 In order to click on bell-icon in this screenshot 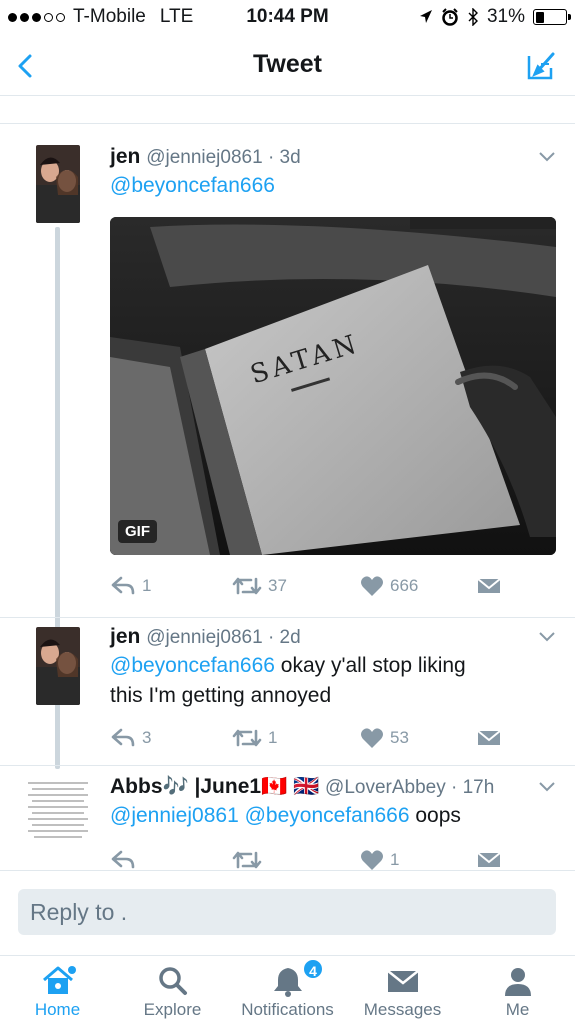, I will do `click(287, 982)`.